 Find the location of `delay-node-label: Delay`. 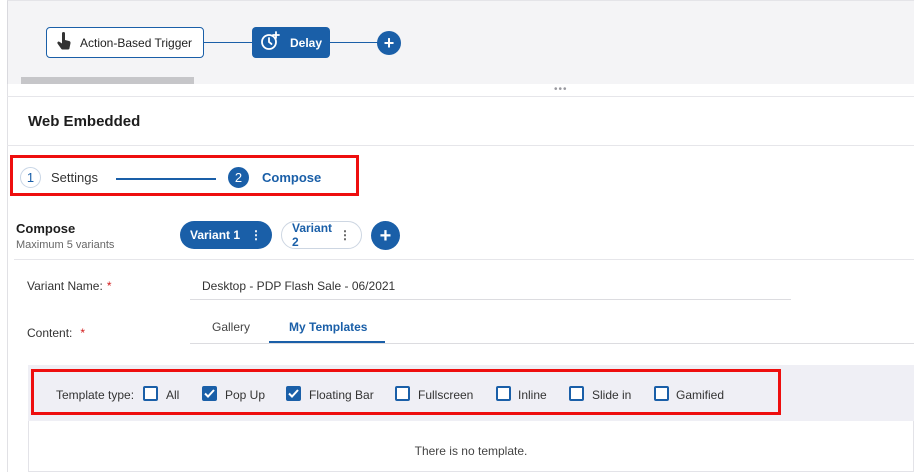

delay-node-label: Delay is located at coordinates (306, 42).